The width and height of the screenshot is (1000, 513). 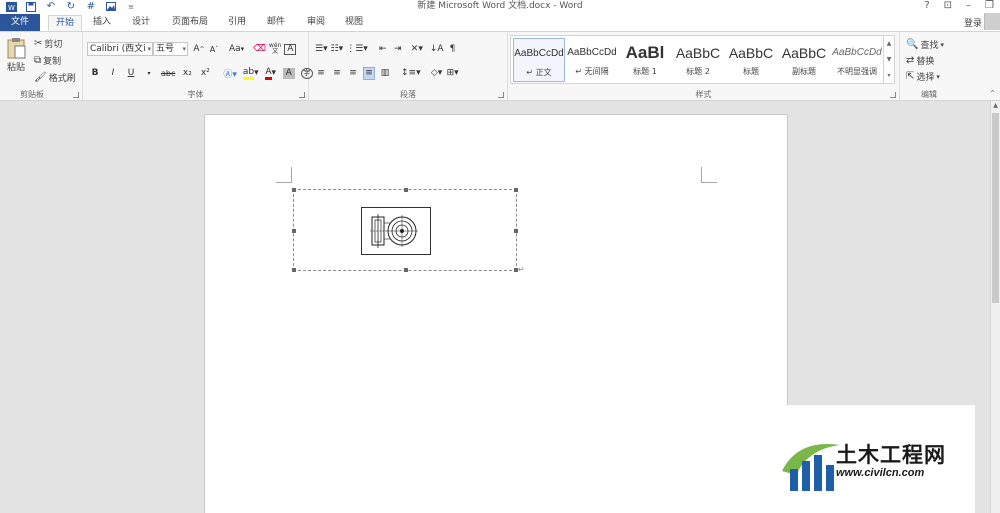 I want to click on multilevel-list-icon: ⋮☰▾, so click(x=357, y=49).